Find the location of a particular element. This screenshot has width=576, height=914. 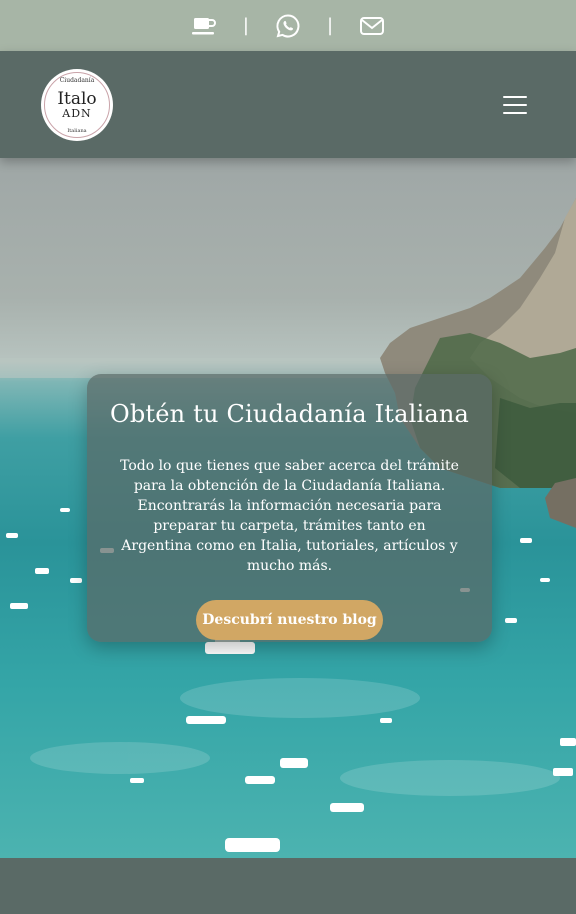

bottom-section is located at coordinates (288, 886).